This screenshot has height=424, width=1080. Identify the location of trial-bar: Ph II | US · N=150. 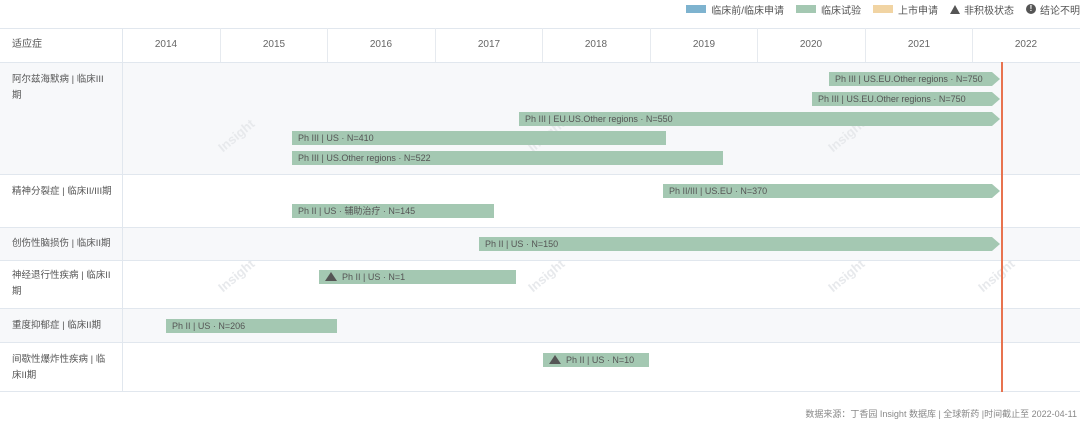
(735, 244).